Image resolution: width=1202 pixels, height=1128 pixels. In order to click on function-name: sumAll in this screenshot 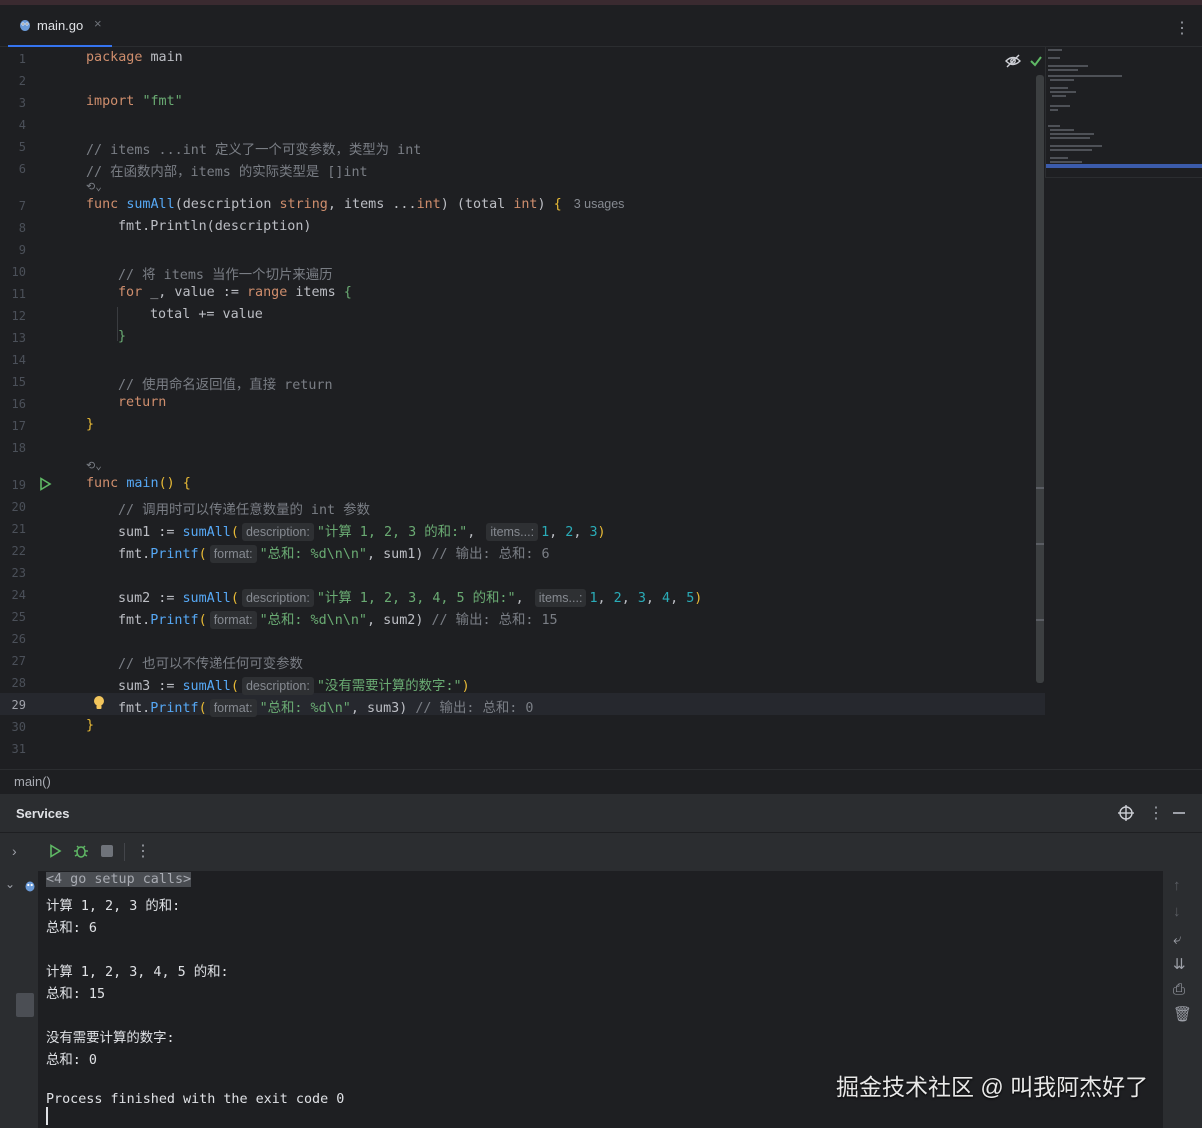, I will do `click(150, 204)`.